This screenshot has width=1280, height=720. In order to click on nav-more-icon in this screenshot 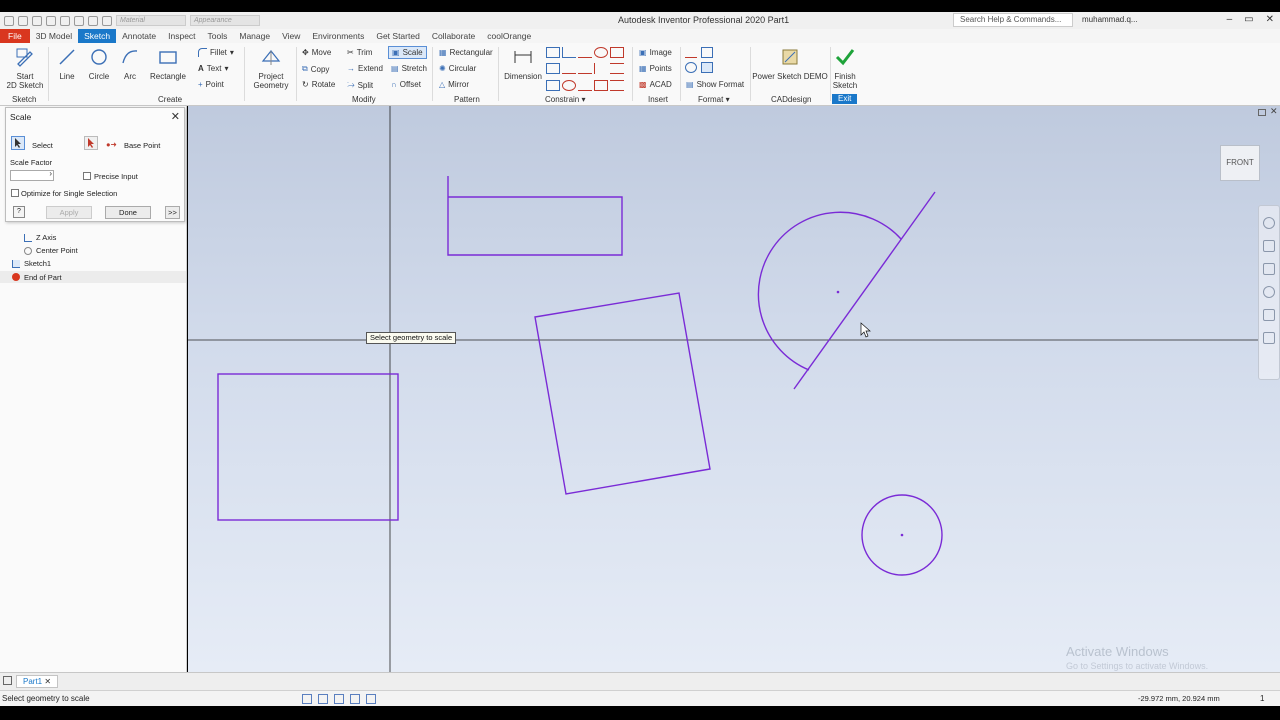, I will do `click(1269, 338)`.